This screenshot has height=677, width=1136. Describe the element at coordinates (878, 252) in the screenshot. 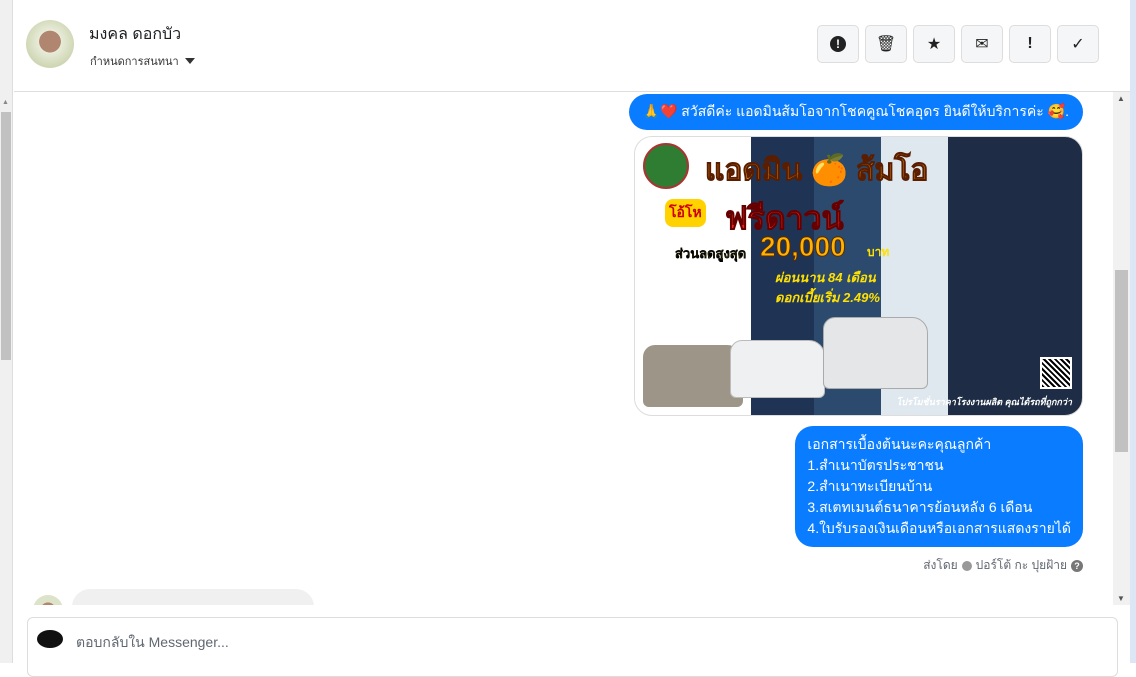

I see `promo-currency: บาท` at that location.